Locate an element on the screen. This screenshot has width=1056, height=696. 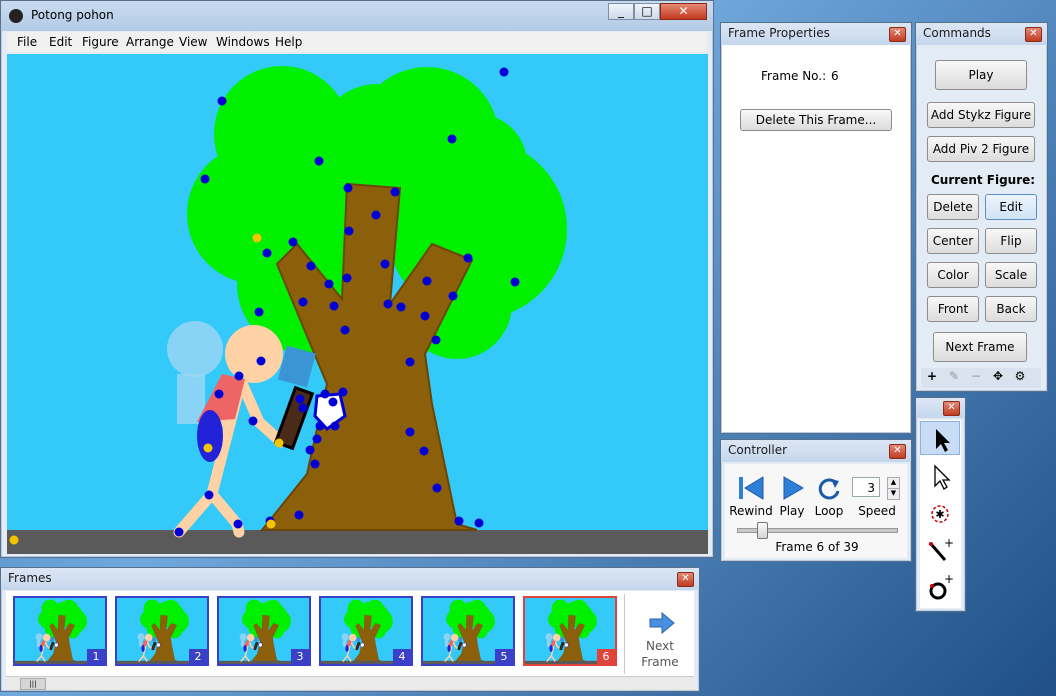
controller-title: Controller is located at coordinates (758, 450).